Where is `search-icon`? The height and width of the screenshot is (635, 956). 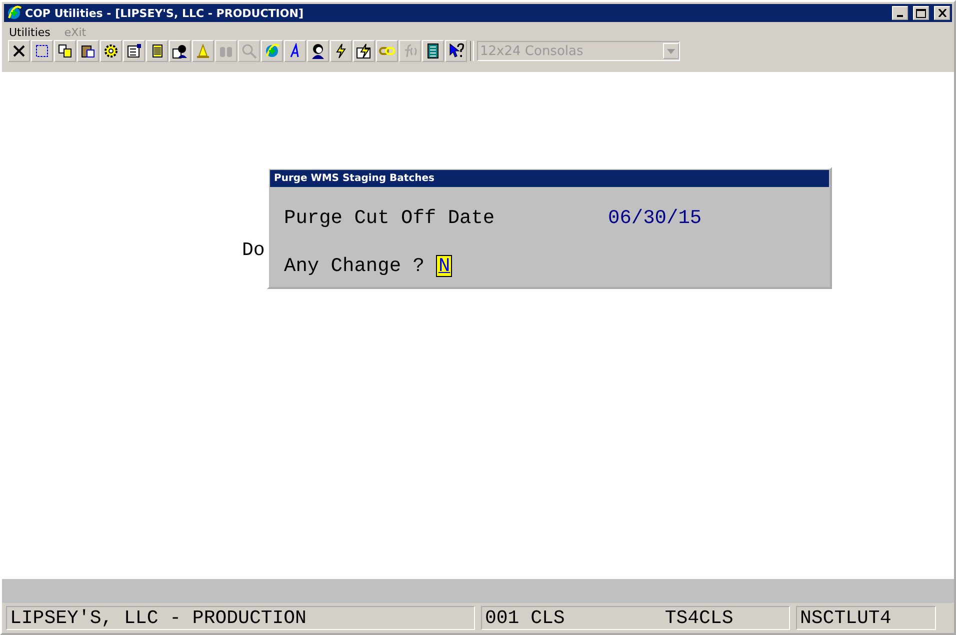
search-icon is located at coordinates (249, 51).